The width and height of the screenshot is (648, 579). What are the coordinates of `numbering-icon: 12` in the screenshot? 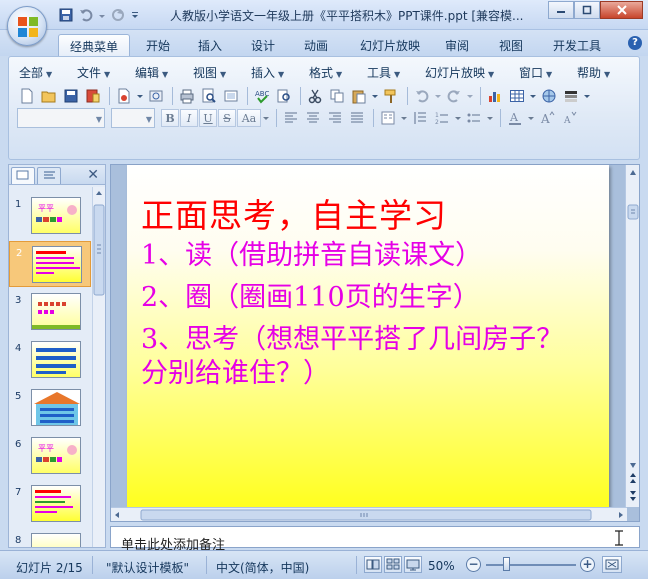 It's located at (442, 118).